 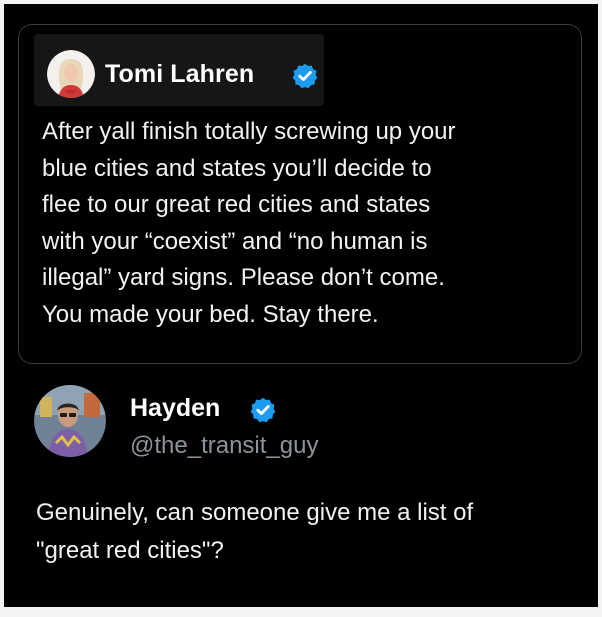 I want to click on quoted-tweet-line: blue cities and states you’ll decide to, so click(x=237, y=168).